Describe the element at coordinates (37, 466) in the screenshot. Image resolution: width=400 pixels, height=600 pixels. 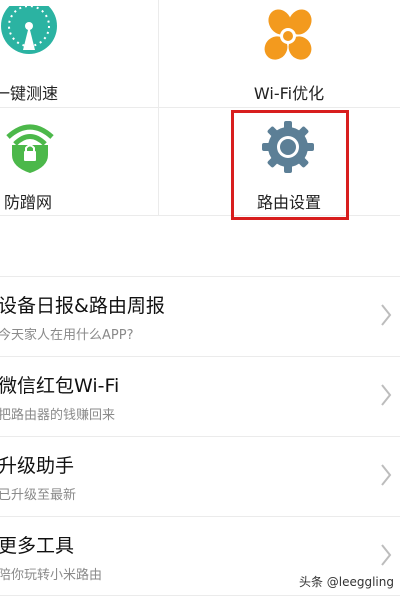
I see `list-item-title: 升级助手` at that location.